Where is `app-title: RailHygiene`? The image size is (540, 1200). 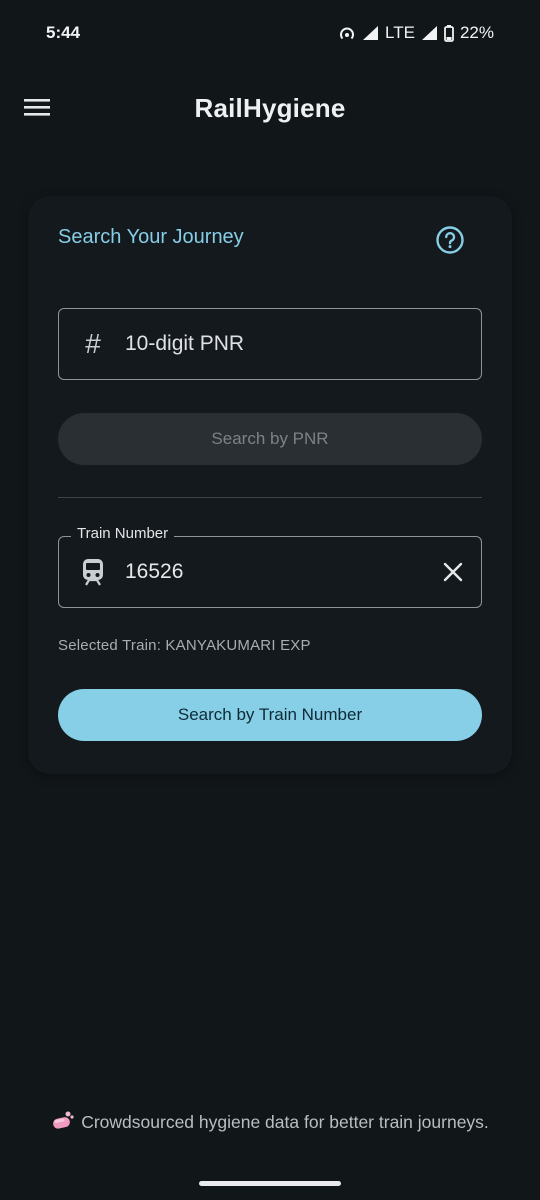 app-title: RailHygiene is located at coordinates (270, 107).